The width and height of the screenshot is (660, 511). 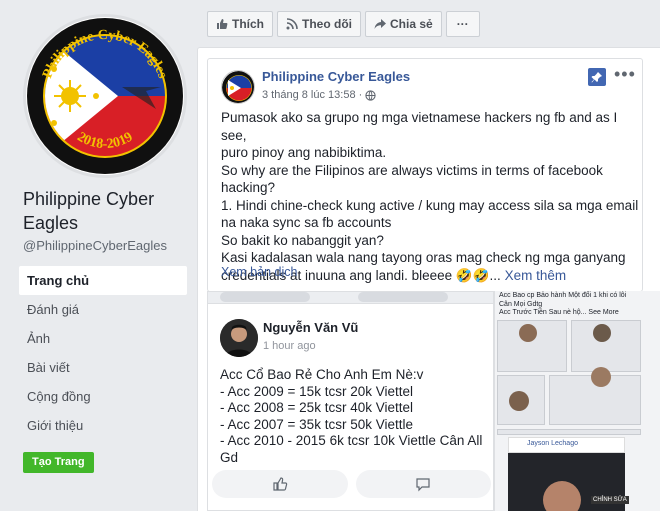 I want to click on shared-line: - Acc 2009 = 15k tcsr 20k Viettel, so click(x=316, y=391).